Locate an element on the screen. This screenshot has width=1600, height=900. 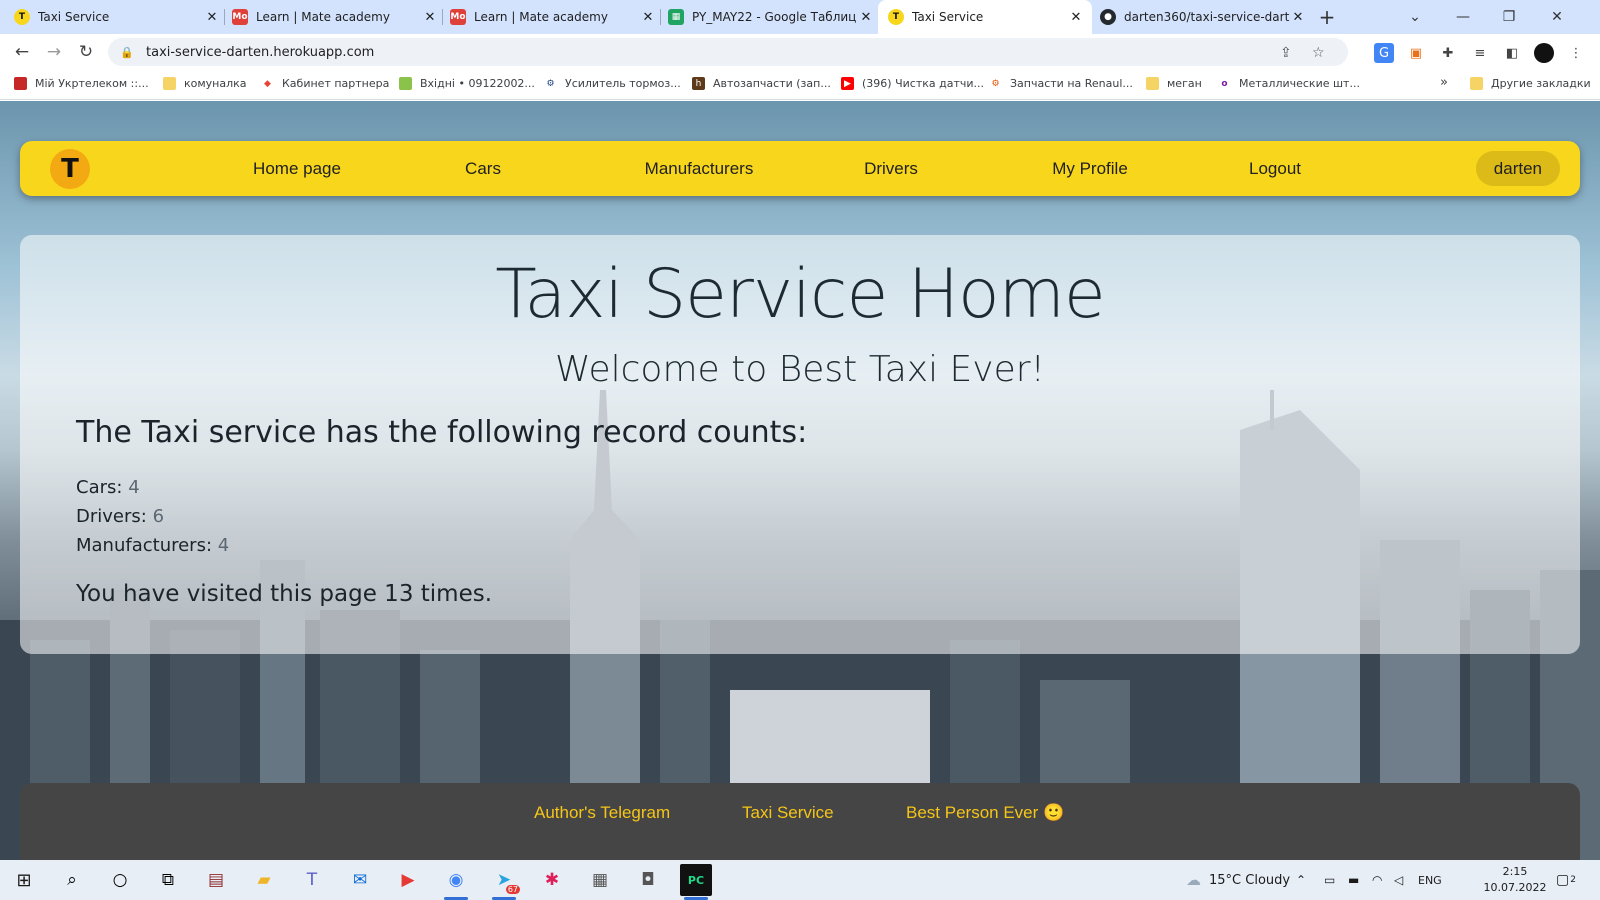
count-value: 4 is located at coordinates (134, 487).